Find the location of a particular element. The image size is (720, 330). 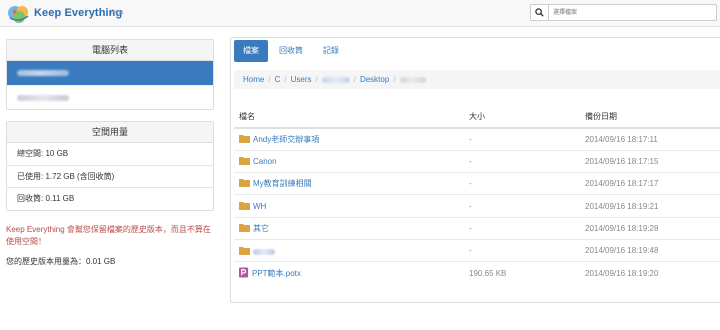

table-header-row: 檔名 大小 備份日期 is located at coordinates (477, 117).